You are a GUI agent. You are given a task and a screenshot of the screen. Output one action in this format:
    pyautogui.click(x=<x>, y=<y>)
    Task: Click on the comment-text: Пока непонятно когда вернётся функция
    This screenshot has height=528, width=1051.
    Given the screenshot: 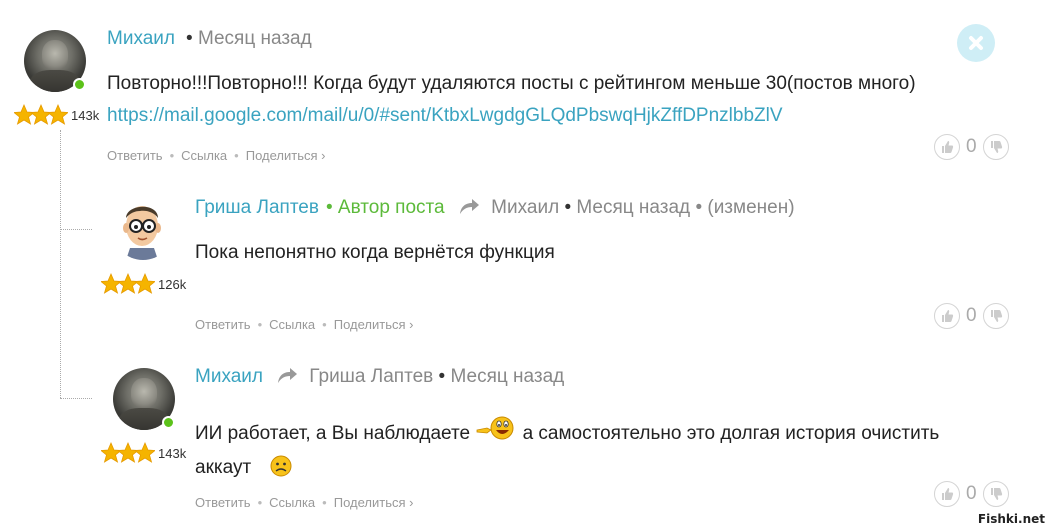 What is the action you would take?
    pyautogui.click(x=375, y=252)
    